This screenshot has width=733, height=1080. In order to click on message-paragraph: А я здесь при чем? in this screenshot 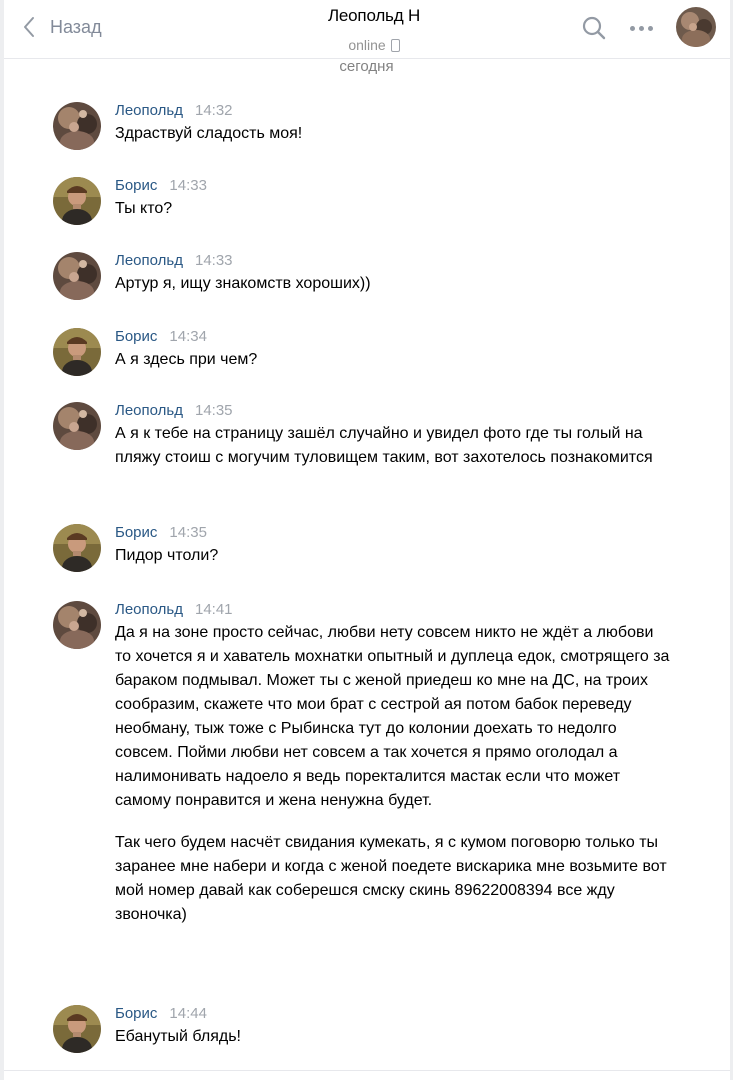, I will do `click(186, 359)`.